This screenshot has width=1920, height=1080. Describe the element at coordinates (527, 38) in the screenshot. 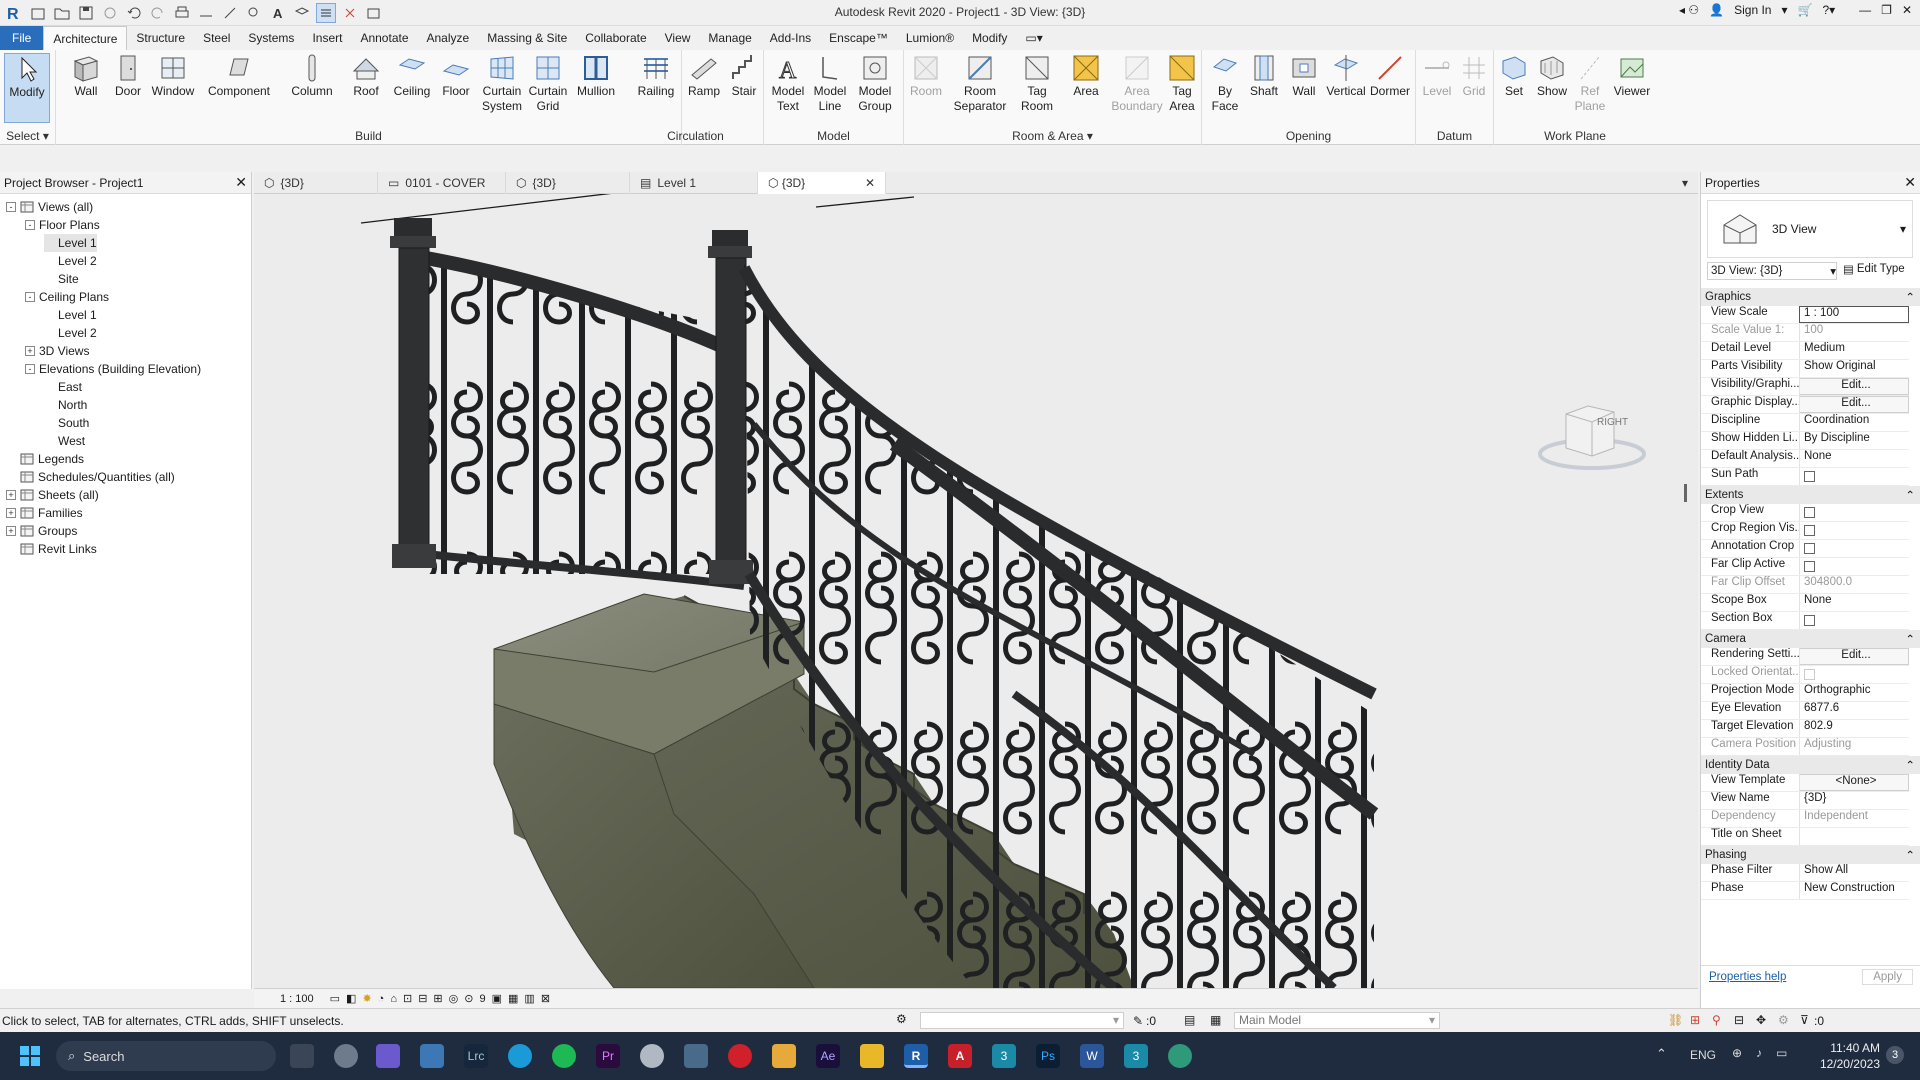

I see `tab-massing-site: Massing & Site` at that location.